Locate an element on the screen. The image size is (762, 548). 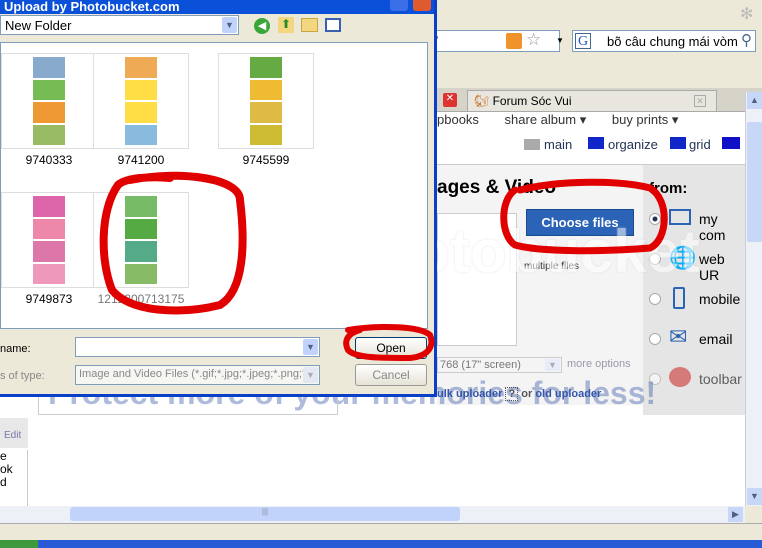
more-options-link: more options is located at coordinates (599, 364).